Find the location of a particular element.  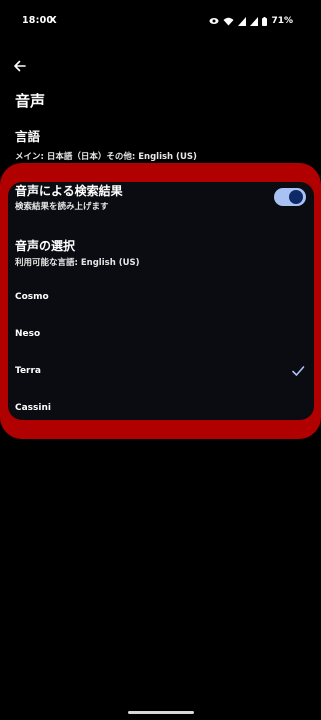

voice-option-terra: Terra is located at coordinates (160, 374).